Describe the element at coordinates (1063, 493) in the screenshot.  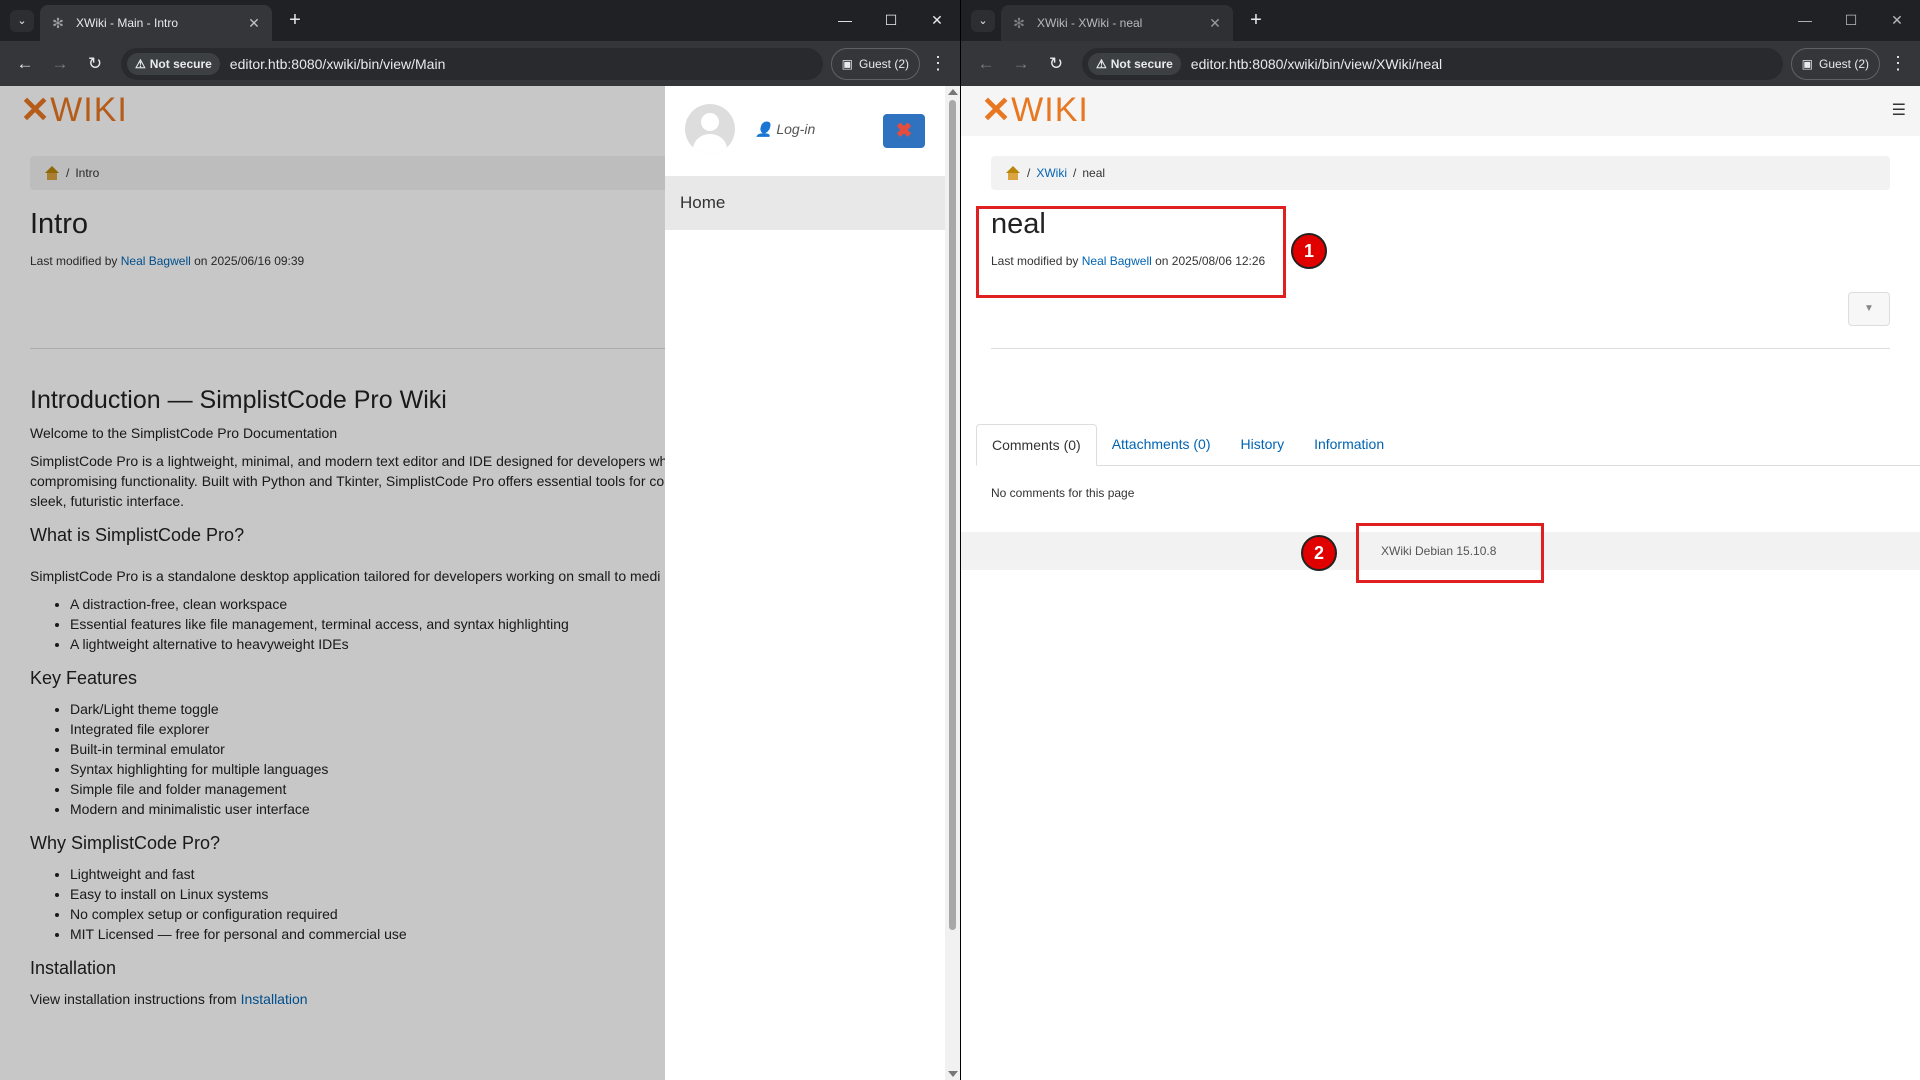
I see `no-comments-text: No comments for this page` at that location.